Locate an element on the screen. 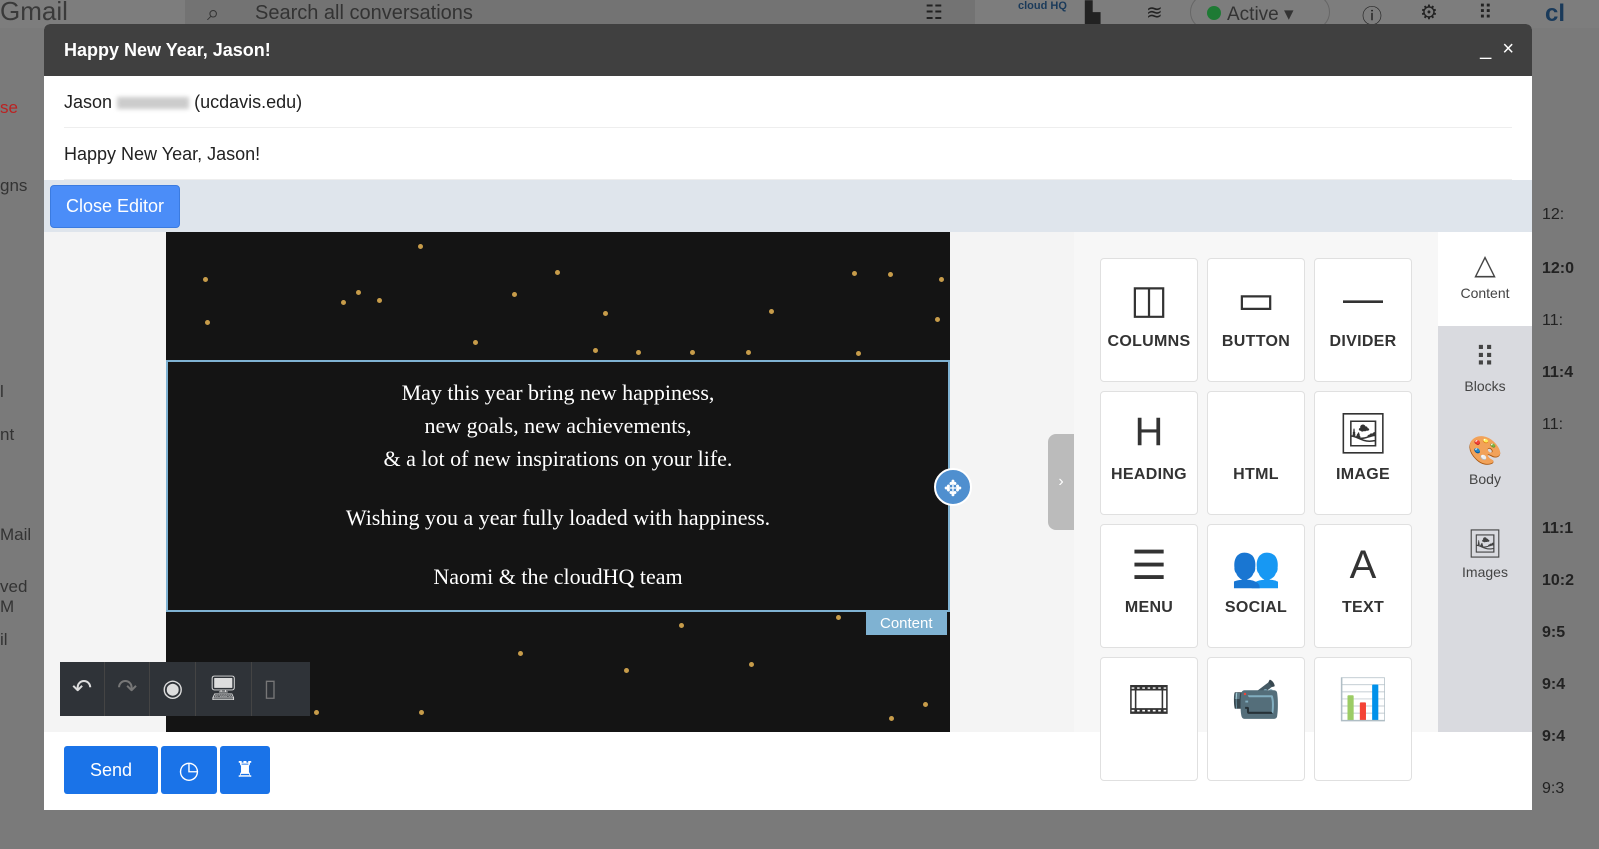  send-button: Send is located at coordinates (111, 770).